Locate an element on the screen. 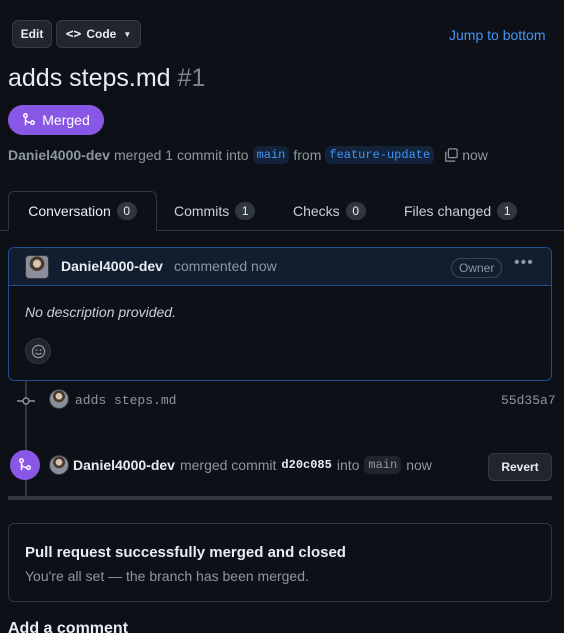 This screenshot has width=564, height=633. owner-badge: Owner is located at coordinates (477, 268).